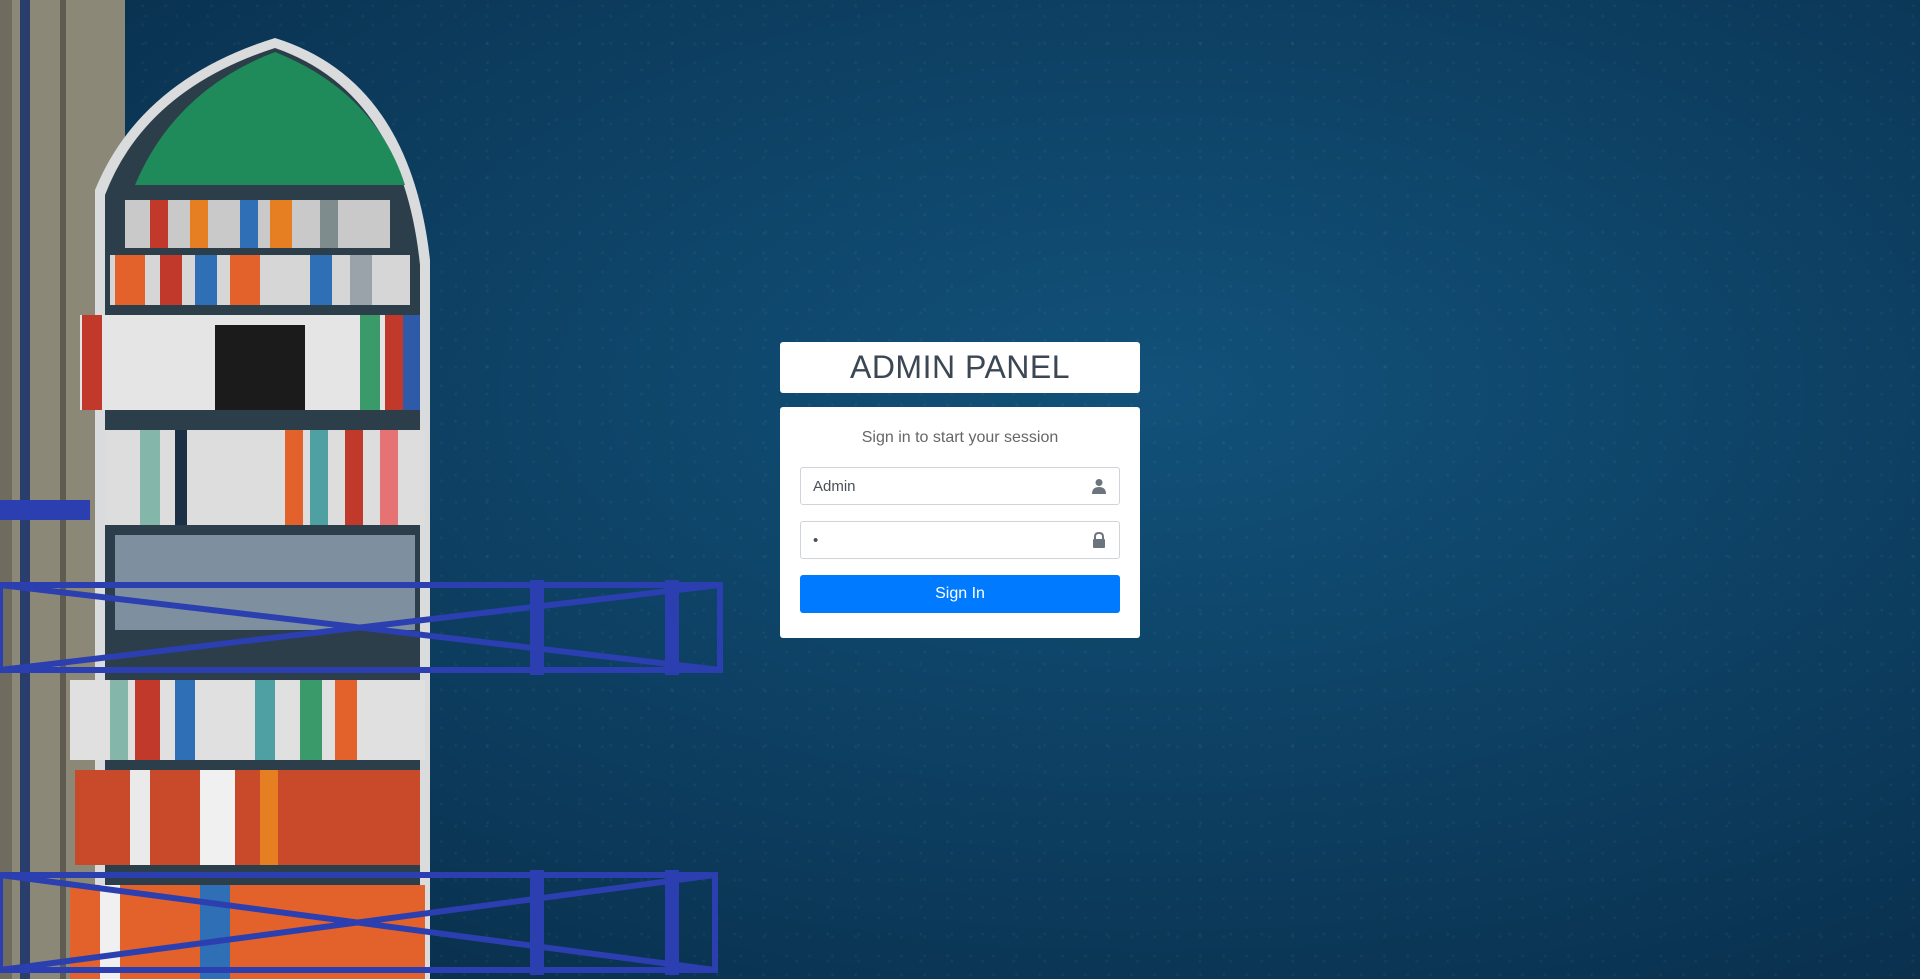 The height and width of the screenshot is (979, 1920). Describe the element at coordinates (1099, 540) in the screenshot. I see `lock-icon` at that location.